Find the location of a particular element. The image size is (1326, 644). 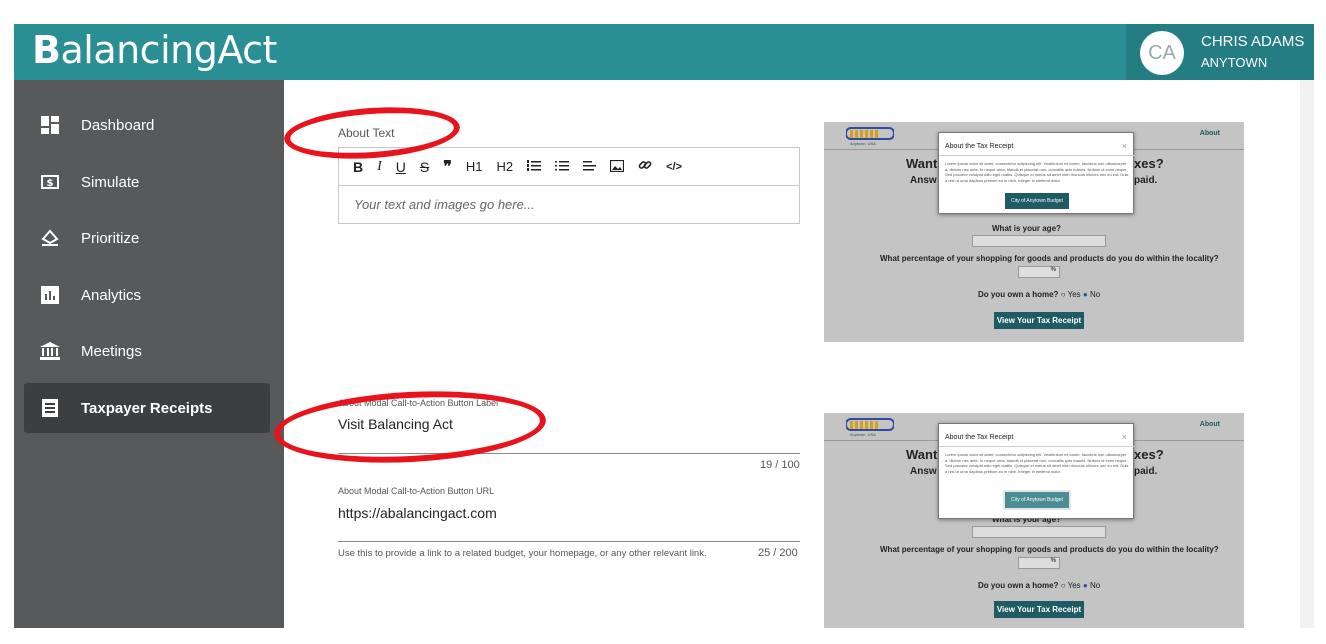

sidebar-item-label: Meetings is located at coordinates (111, 351).